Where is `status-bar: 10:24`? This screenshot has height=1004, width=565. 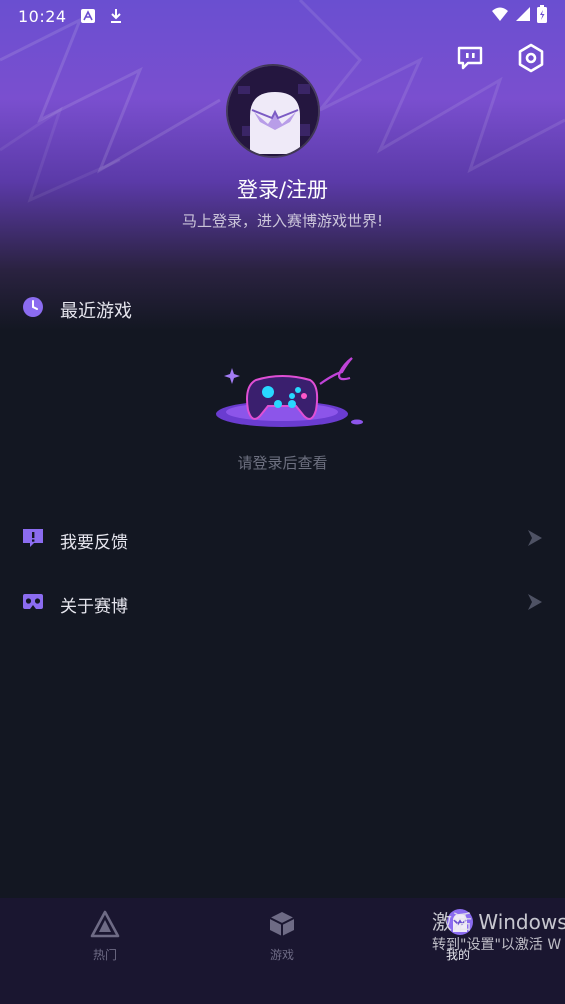 status-bar: 10:24 is located at coordinates (282, 16).